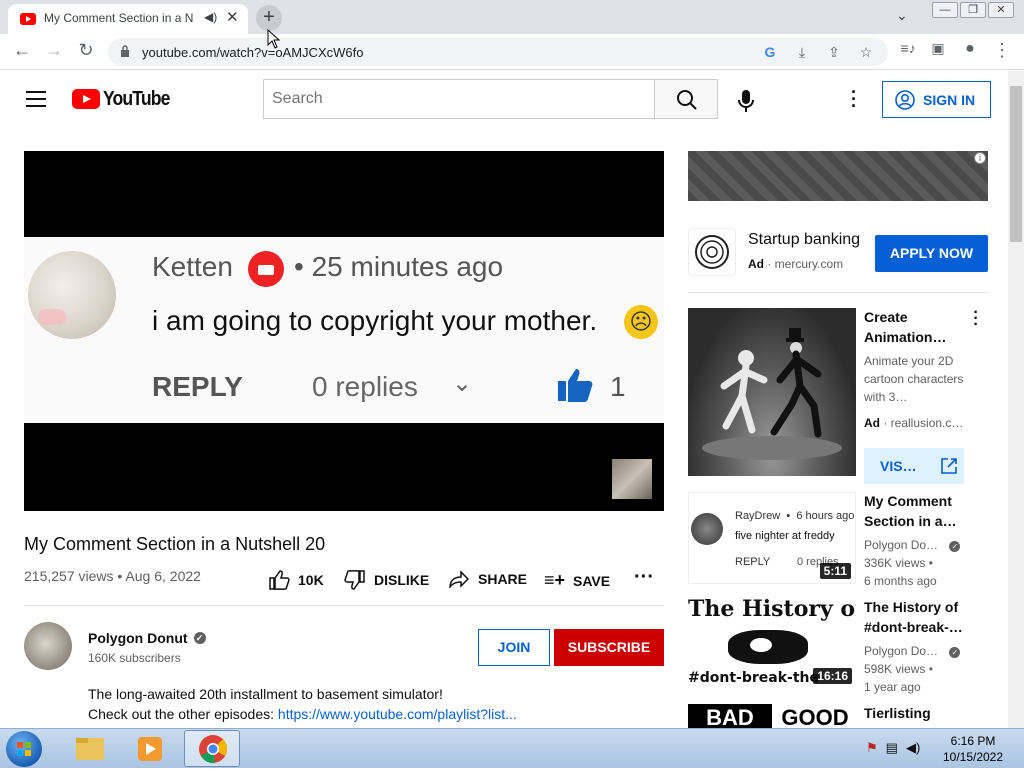 The width and height of the screenshot is (1024, 773). What do you see at coordinates (1016, 164) in the screenshot?
I see `scrollbar-thumb` at bounding box center [1016, 164].